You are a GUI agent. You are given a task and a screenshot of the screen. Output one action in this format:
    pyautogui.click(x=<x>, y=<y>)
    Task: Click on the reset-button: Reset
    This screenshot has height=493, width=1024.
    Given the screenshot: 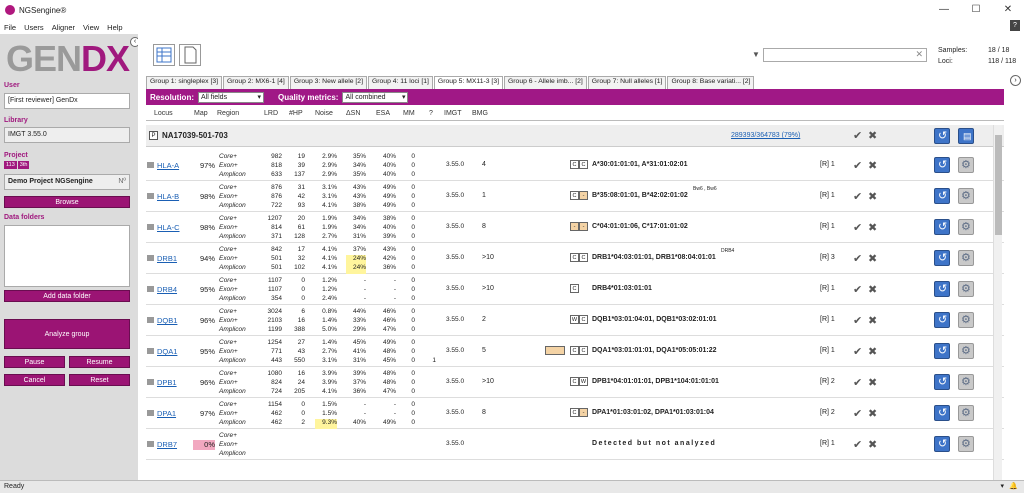 What is the action you would take?
    pyautogui.click(x=99, y=380)
    